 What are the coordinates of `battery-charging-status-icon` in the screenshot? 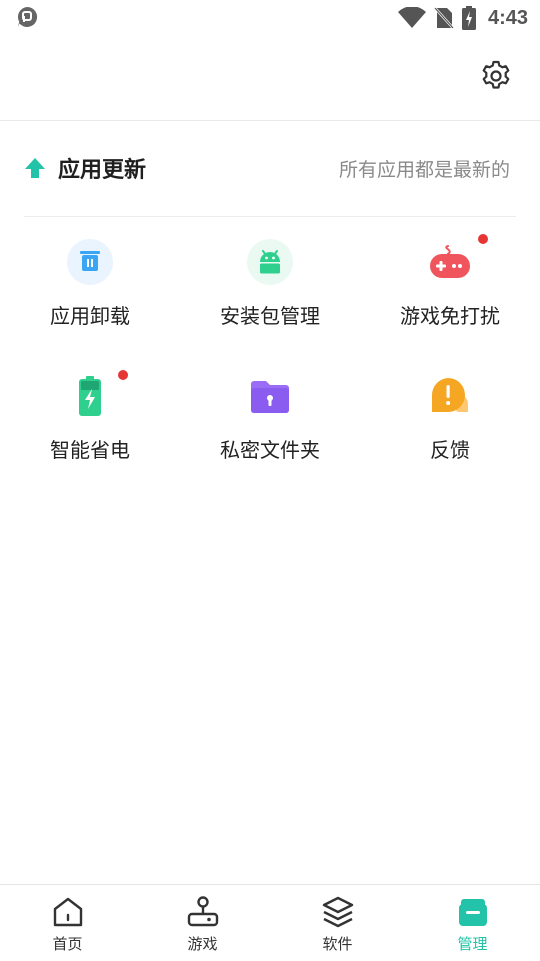 It's located at (468, 18).